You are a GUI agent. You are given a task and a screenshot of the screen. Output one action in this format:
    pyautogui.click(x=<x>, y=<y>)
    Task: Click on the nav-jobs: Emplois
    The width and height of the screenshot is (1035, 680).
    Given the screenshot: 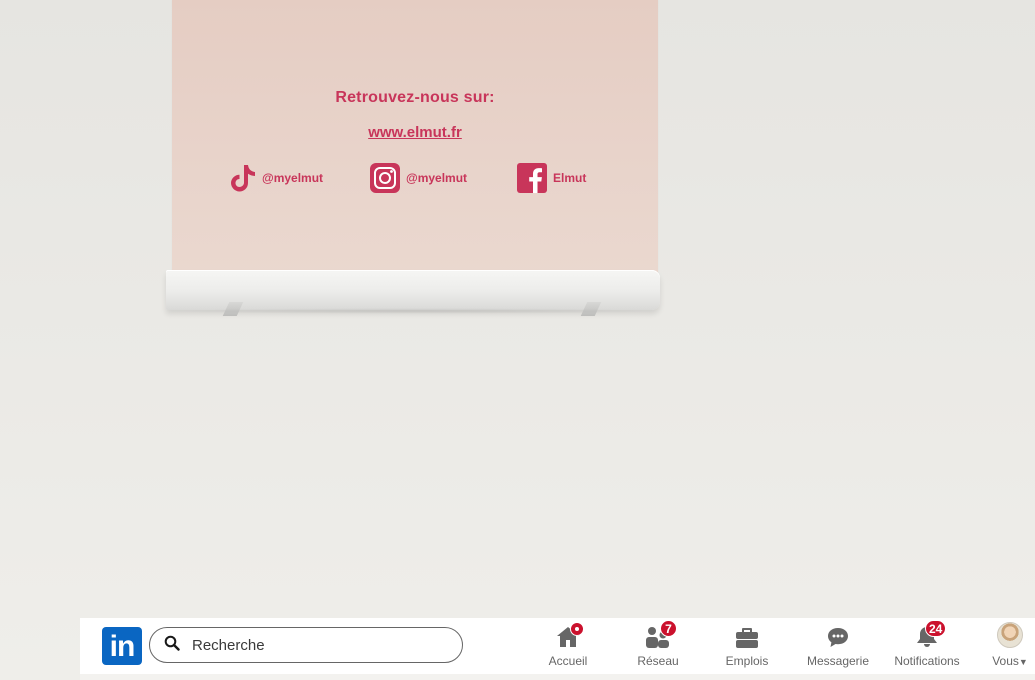 What is the action you would take?
    pyautogui.click(x=747, y=647)
    